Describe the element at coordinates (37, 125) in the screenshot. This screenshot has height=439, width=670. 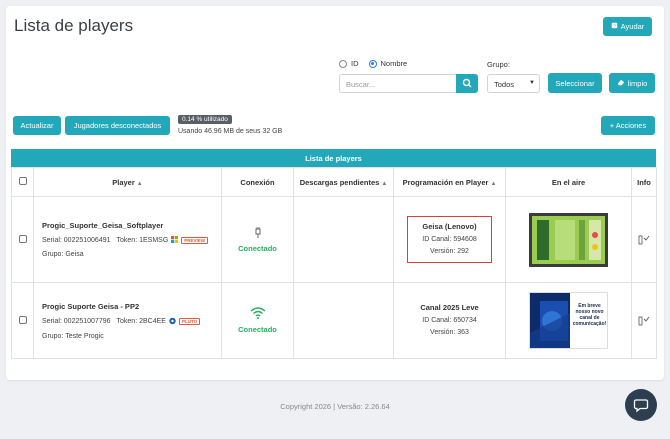
I see `actualizar-button: Actualizar` at that location.